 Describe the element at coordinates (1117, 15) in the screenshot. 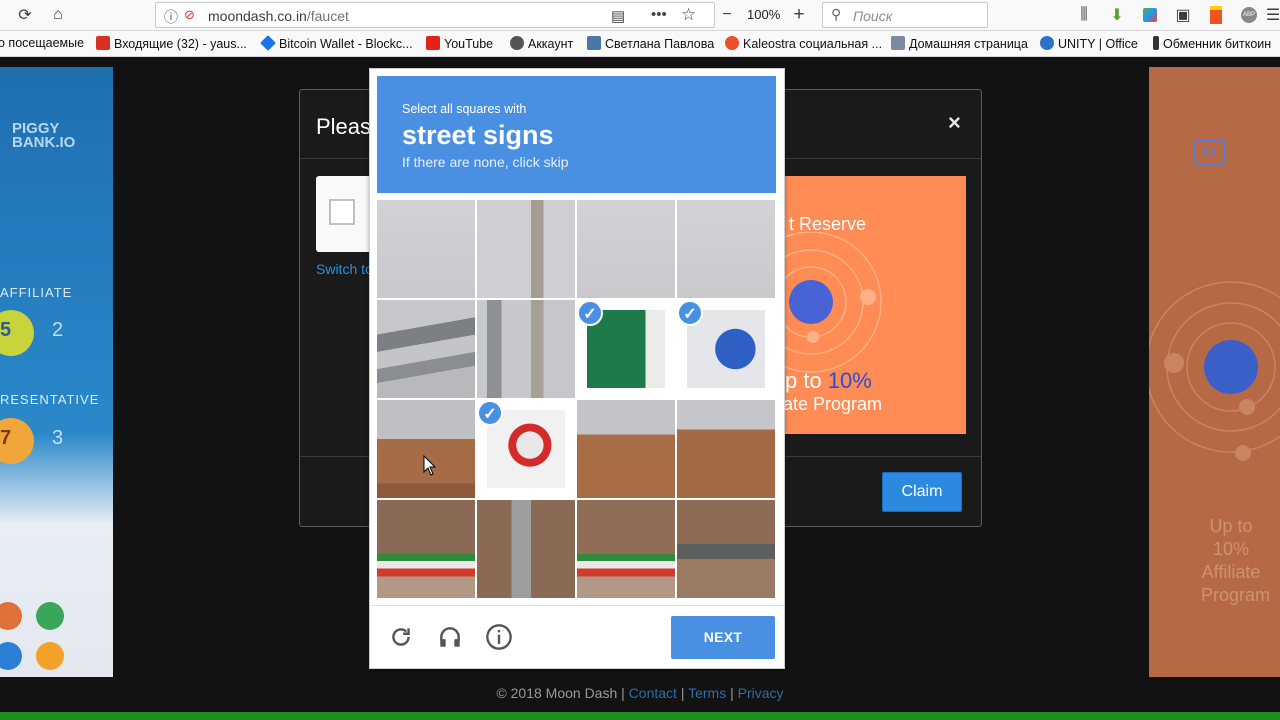

I see `download-icon: ⬇` at that location.